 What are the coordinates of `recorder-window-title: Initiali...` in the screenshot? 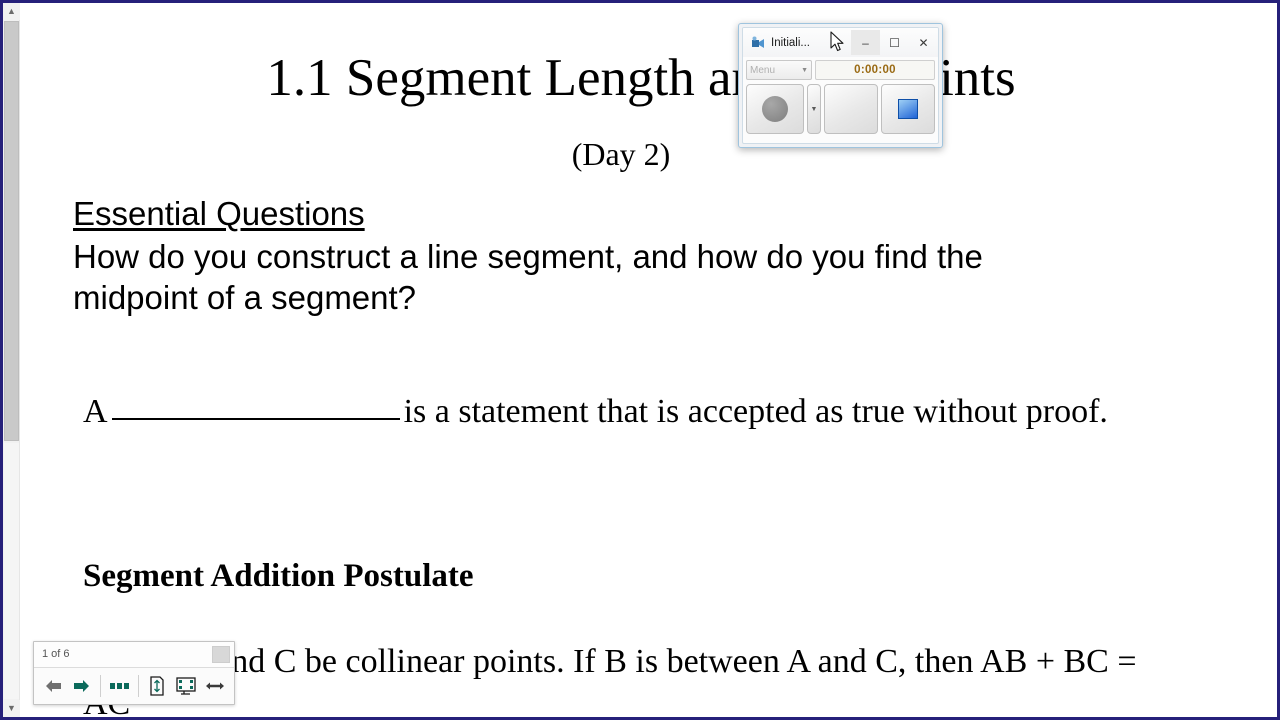 It's located at (790, 42).